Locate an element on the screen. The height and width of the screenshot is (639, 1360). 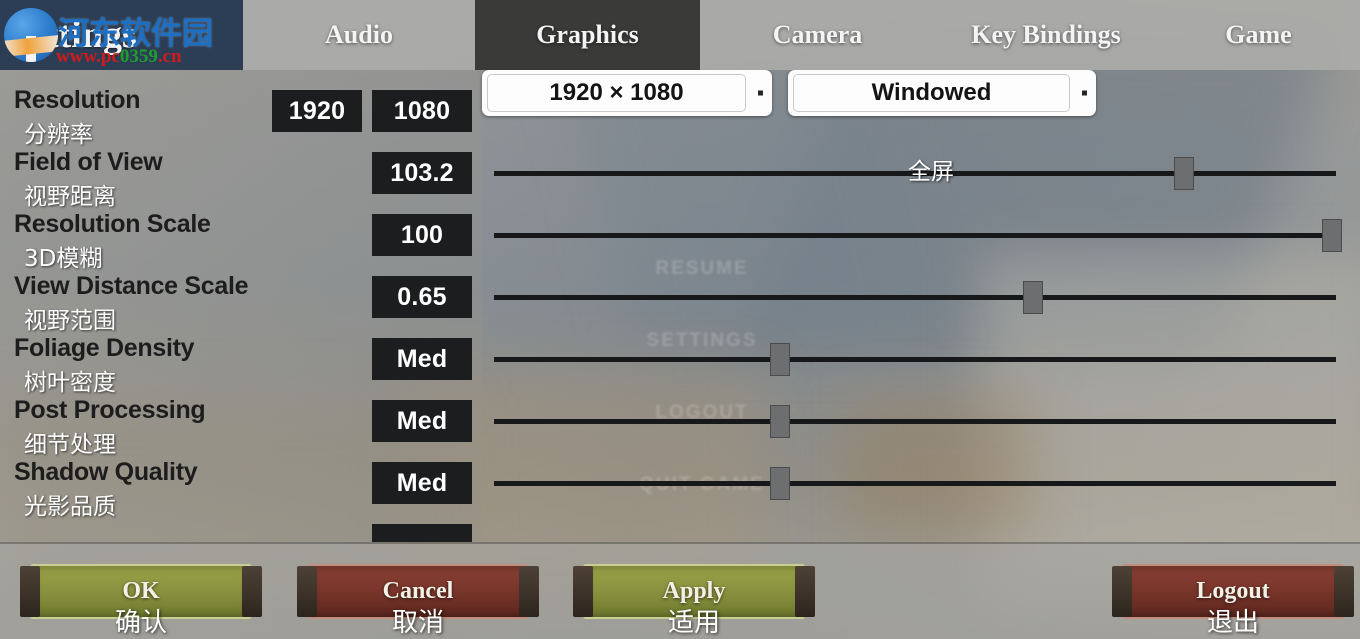
settings-row: View Distance Scale 视野范围 0.65 is located at coordinates (680, 303).